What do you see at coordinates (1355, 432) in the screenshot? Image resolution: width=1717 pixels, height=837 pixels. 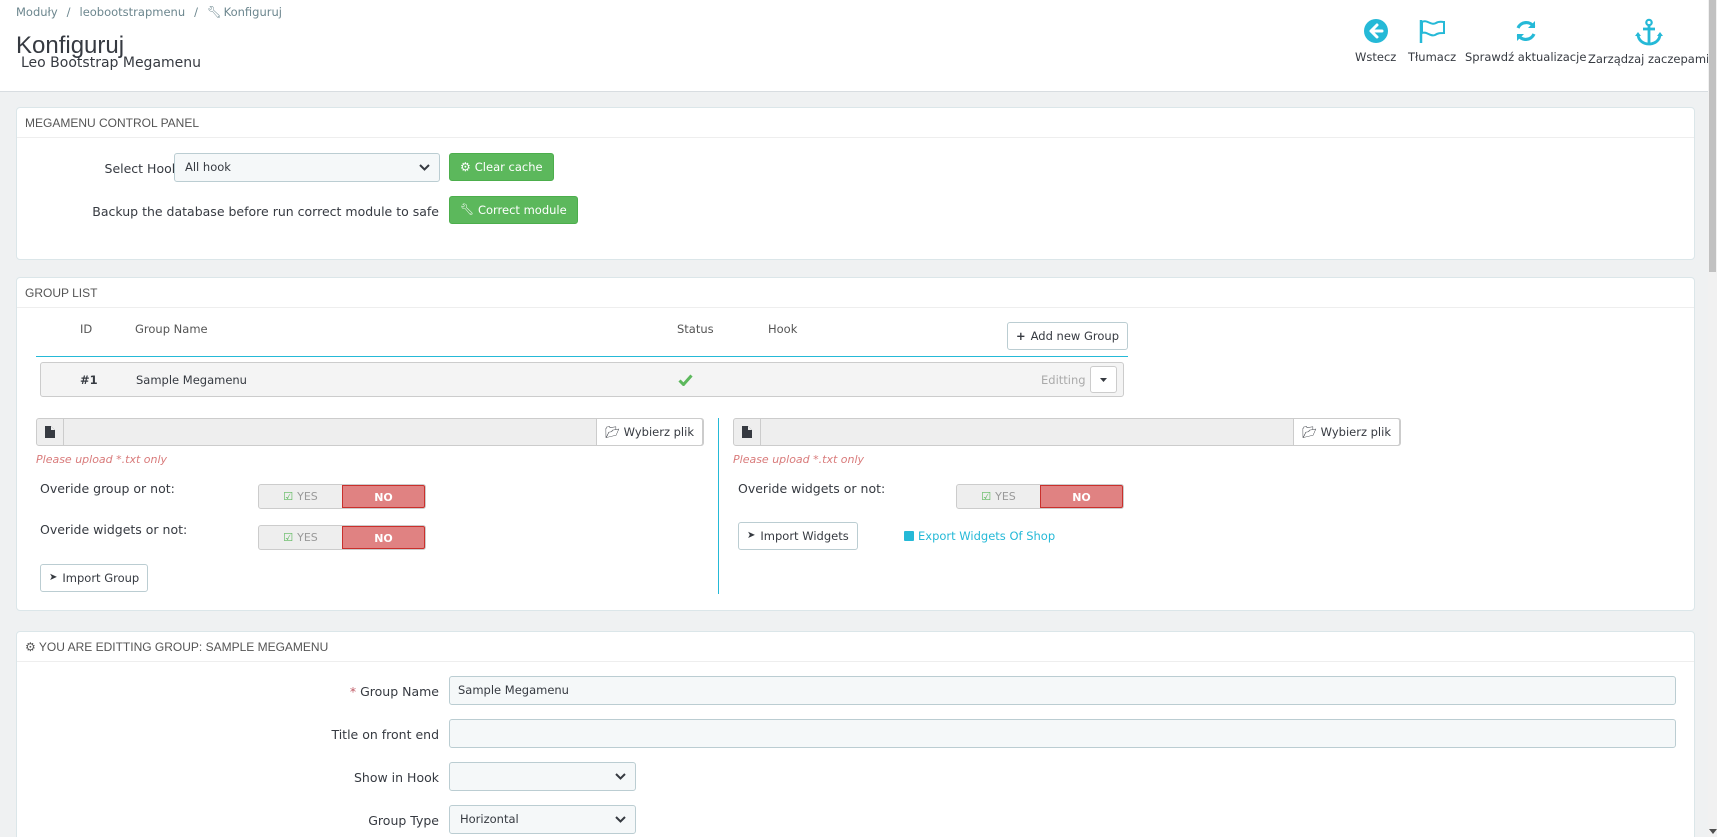 I see `widgets-browse-label: Wybierz plik` at bounding box center [1355, 432].